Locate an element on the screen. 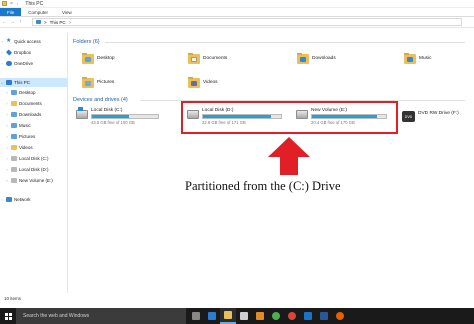 The width and height of the screenshot is (474, 324). folder-pictures: Pictures is located at coordinates (98, 82).